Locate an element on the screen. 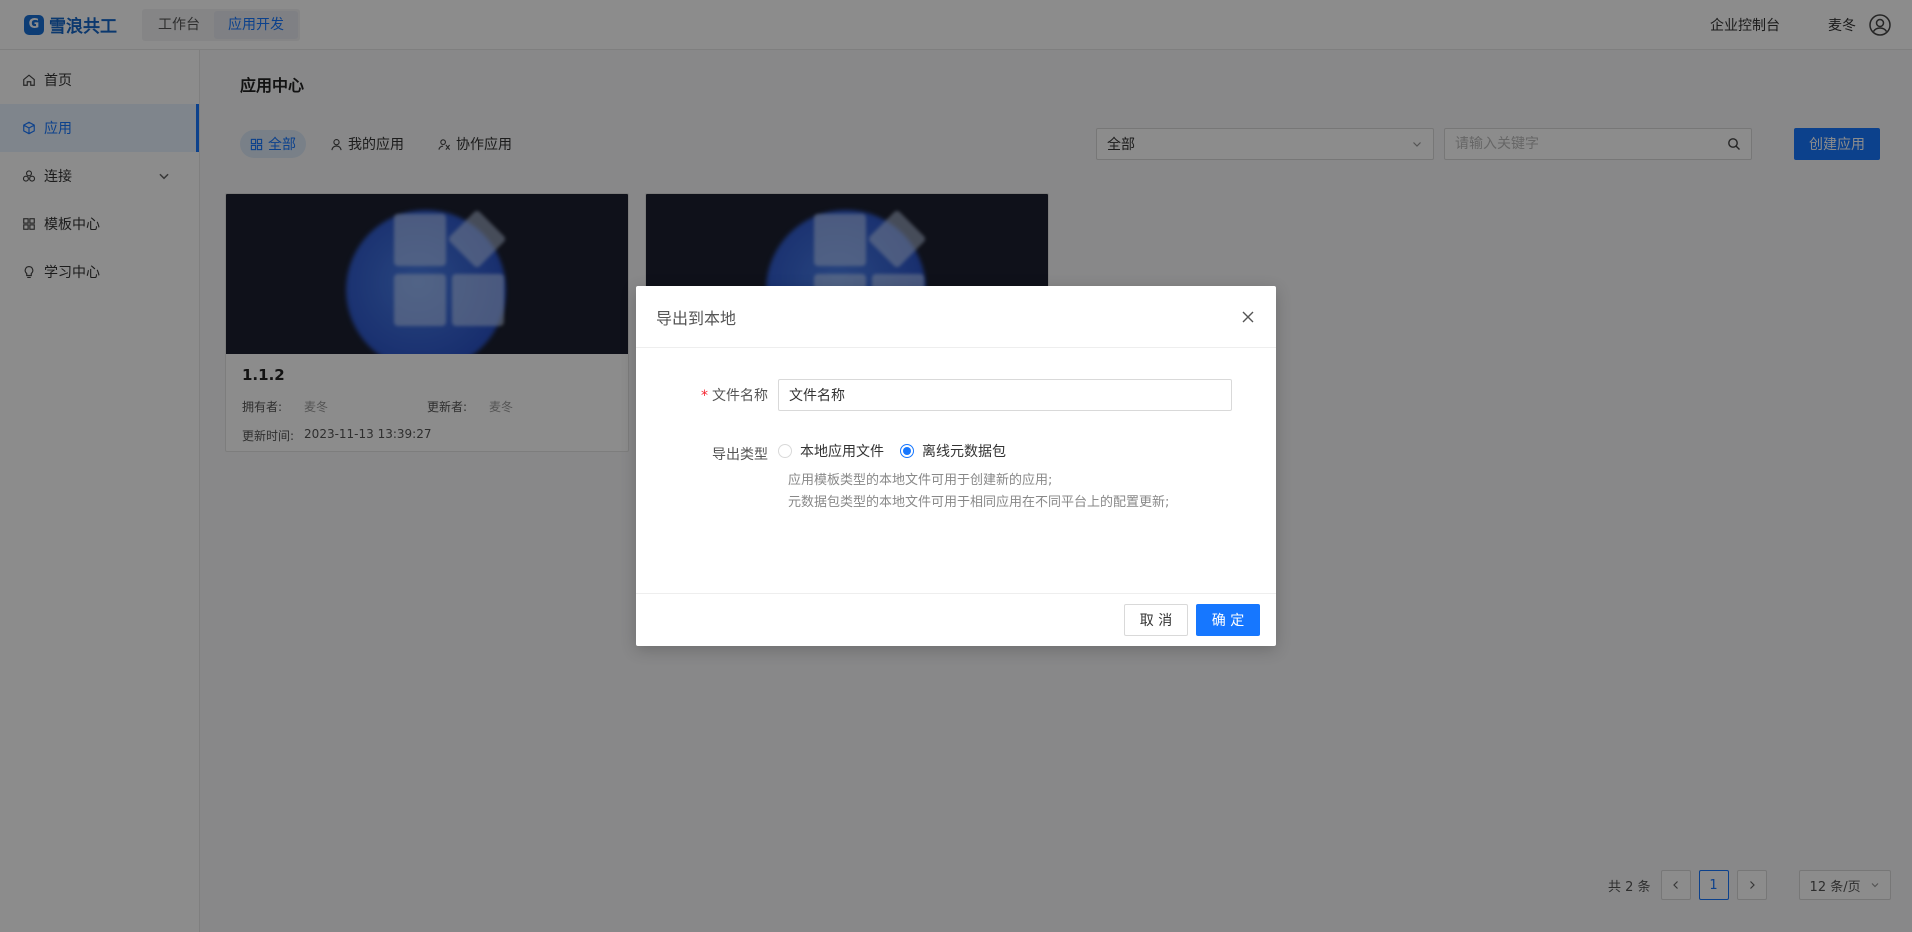 This screenshot has width=1912, height=932. export-type-radio-group: 本地应用文件 离线元数据包 is located at coordinates (900, 451).